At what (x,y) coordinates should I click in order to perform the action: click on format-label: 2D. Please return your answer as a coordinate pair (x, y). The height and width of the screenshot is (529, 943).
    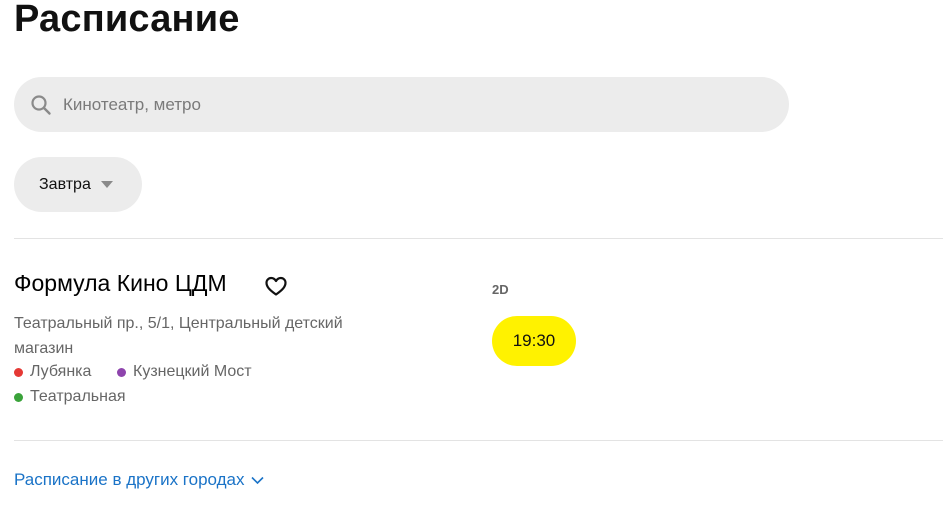
    Looking at the image, I should click on (500, 289).